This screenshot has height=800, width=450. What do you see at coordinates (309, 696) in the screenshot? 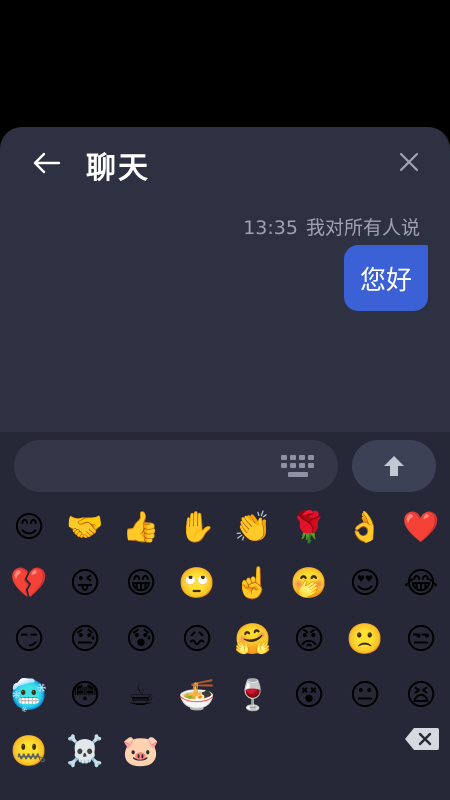
I see `emoji-item: 😵` at bounding box center [309, 696].